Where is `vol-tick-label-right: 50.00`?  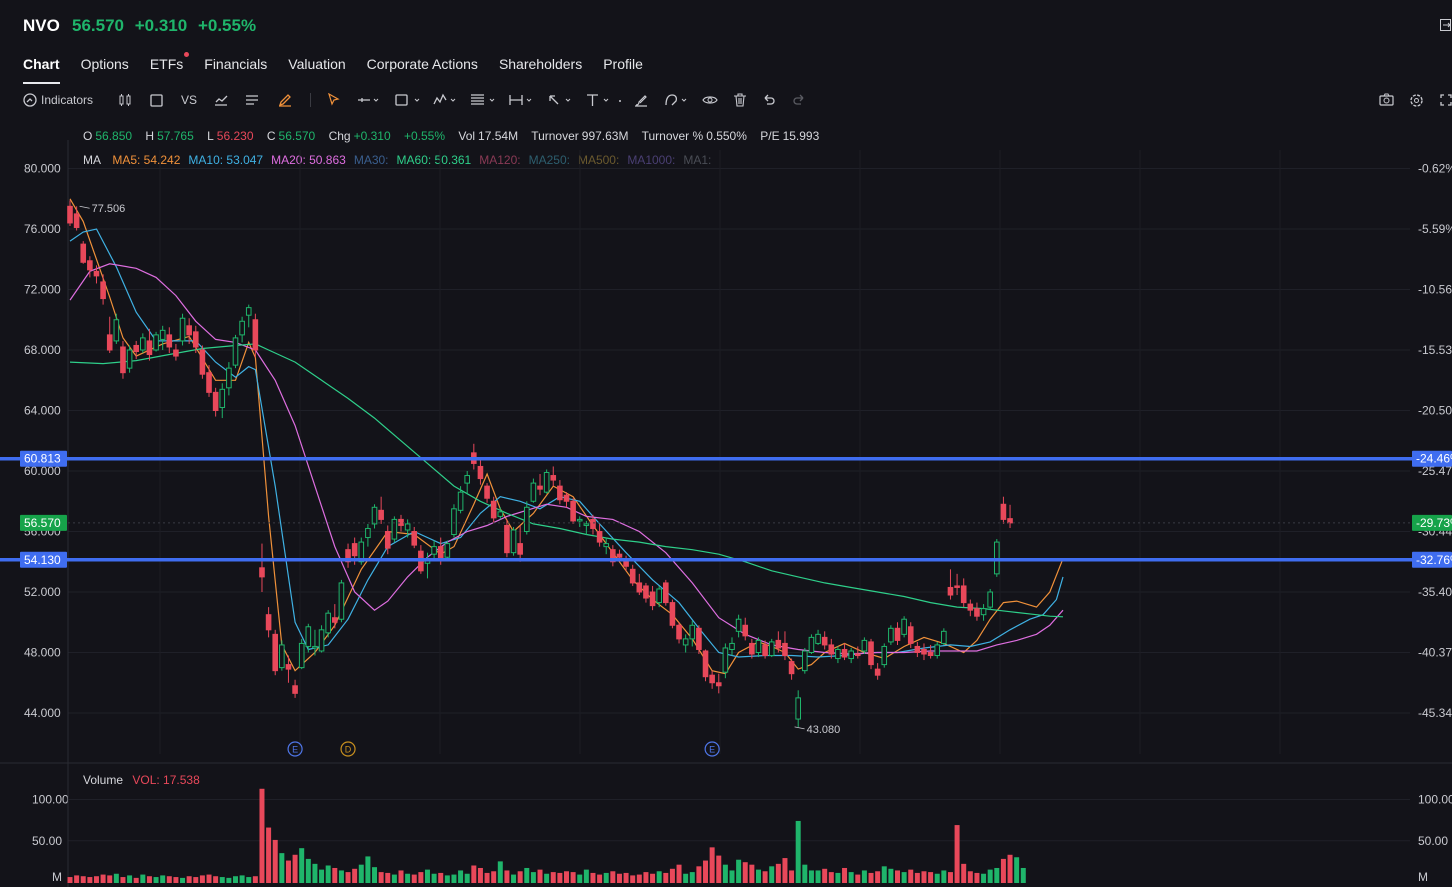 vol-tick-label-right: 50.00 is located at coordinates (1433, 841).